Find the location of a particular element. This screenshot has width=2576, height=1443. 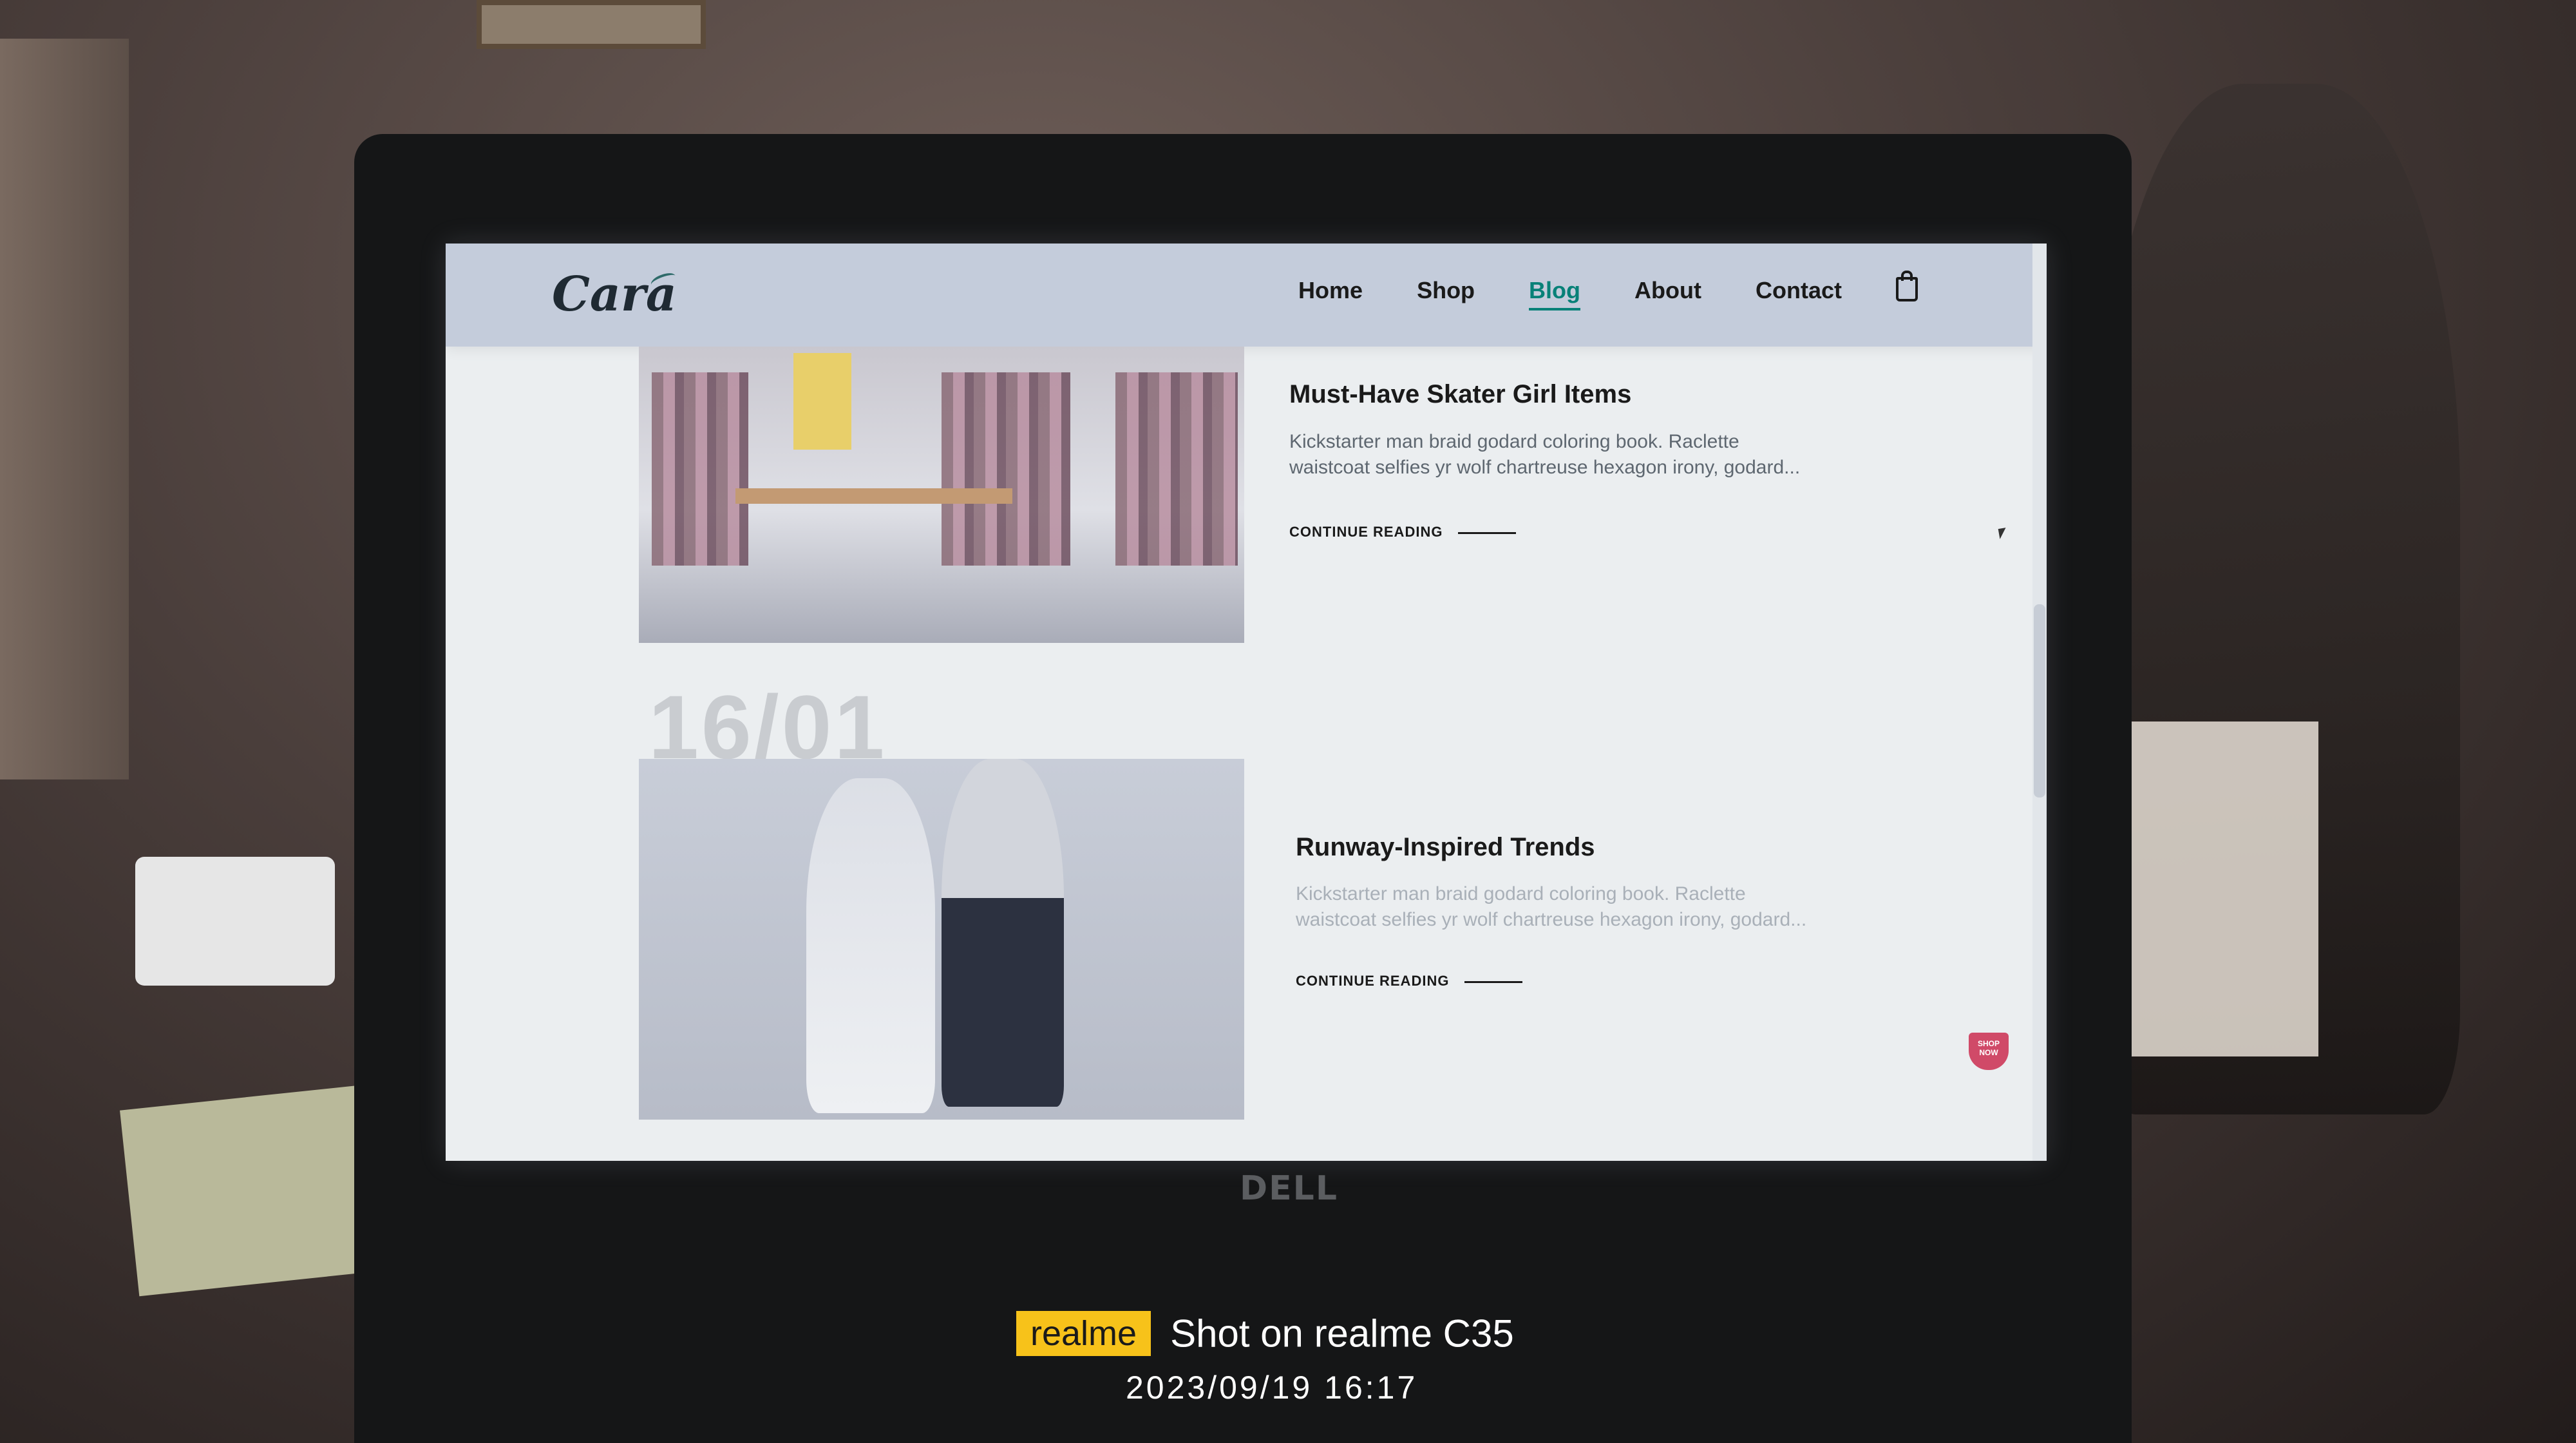

post-image-store-interior is located at coordinates (942, 495).